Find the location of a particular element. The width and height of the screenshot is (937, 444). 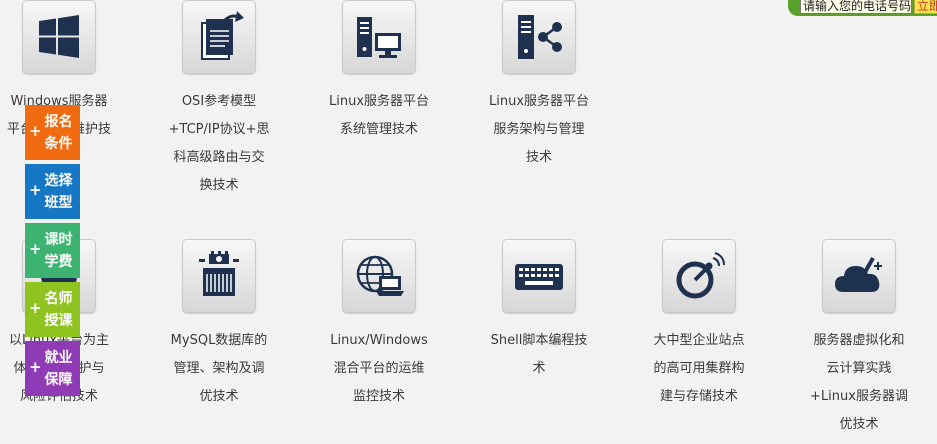

course-tile-linux-system is located at coordinates (379, 37).